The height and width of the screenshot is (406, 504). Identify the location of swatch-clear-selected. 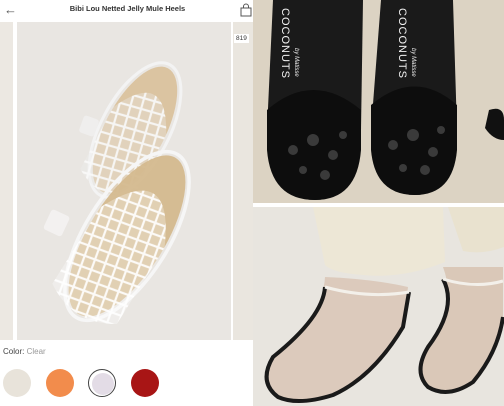
(102, 383).